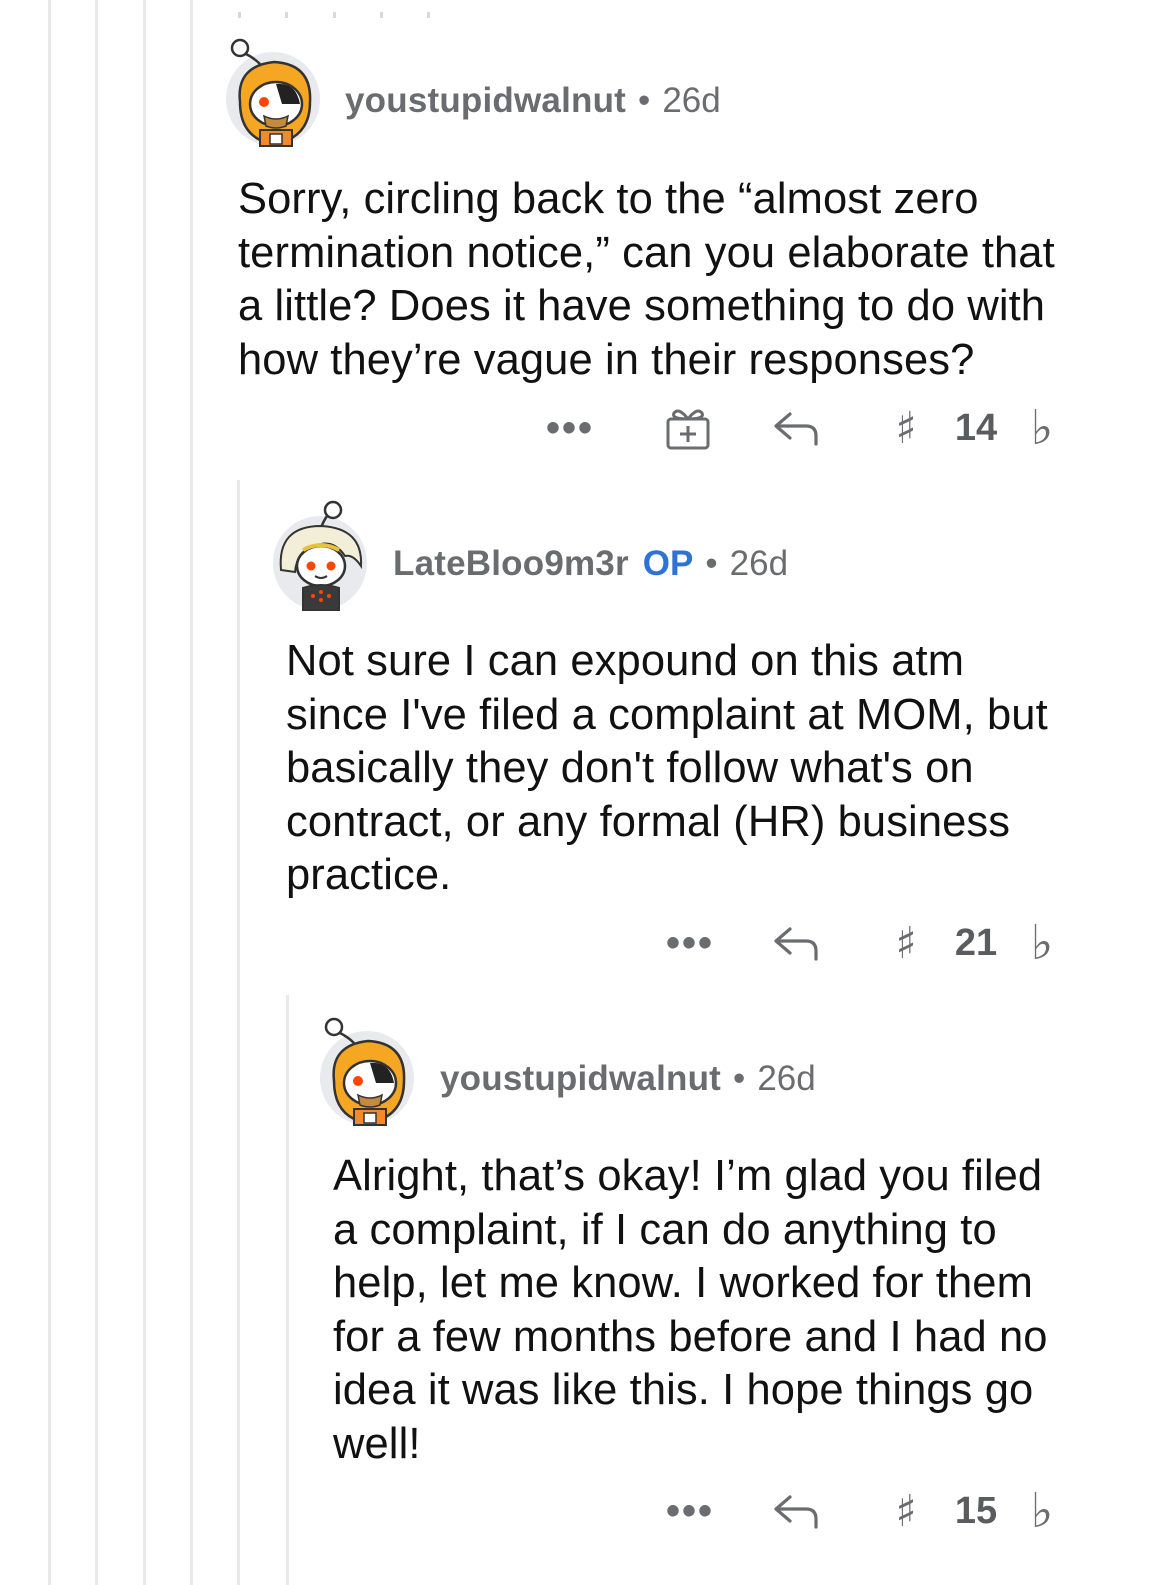  I want to click on comment-line: practice., so click(369, 875).